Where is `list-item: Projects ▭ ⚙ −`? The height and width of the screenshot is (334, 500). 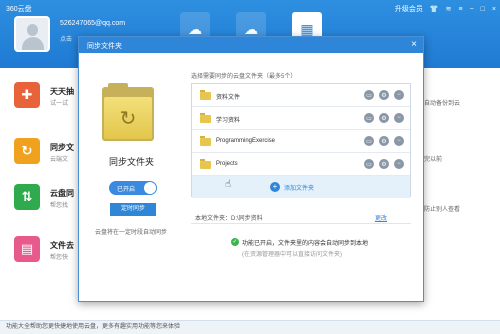
list-item: Projects ▭ ⚙ − is located at coordinates (301, 164).